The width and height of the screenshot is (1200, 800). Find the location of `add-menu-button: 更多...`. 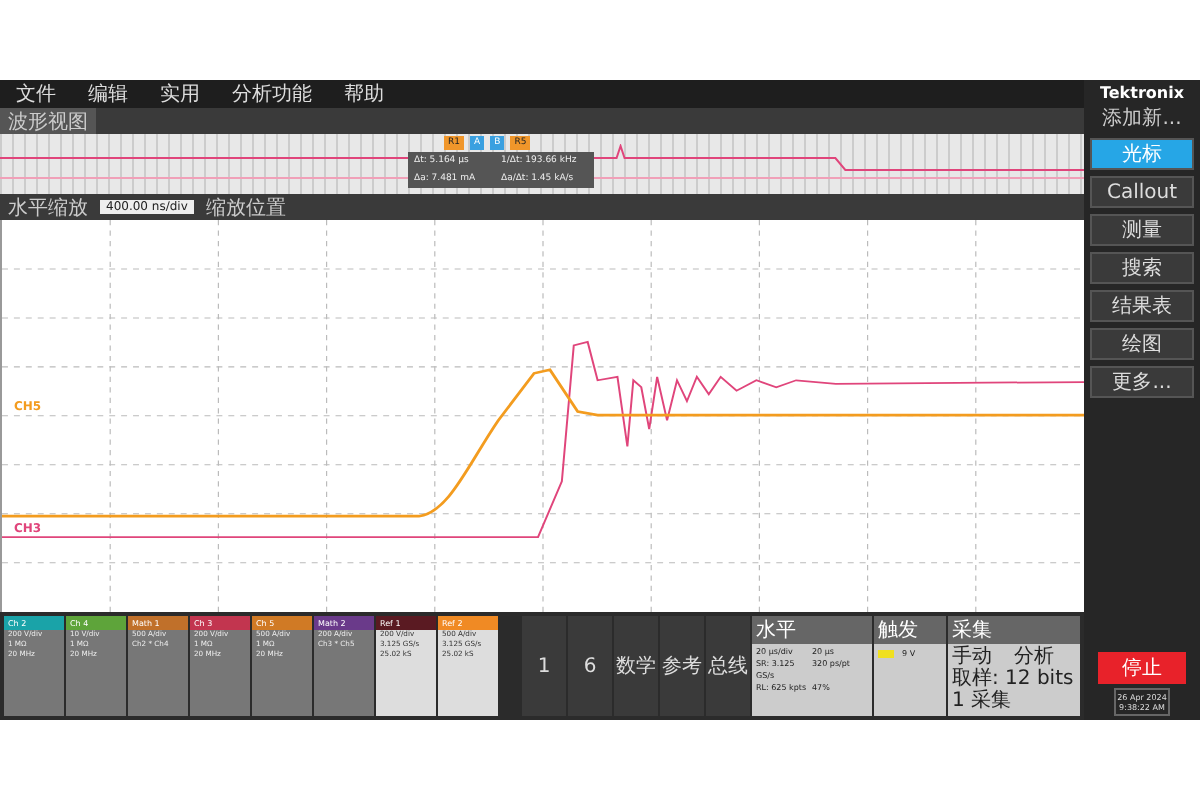

add-menu-button: 更多... is located at coordinates (1142, 382).